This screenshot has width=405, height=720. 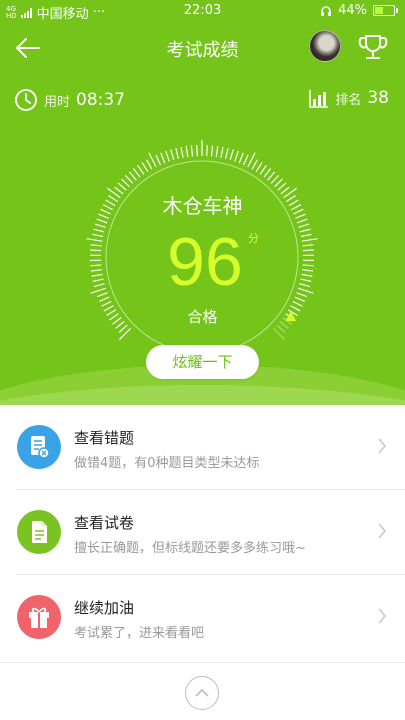 What do you see at coordinates (39, 447) in the screenshot?
I see `wrong-questions-icon` at bounding box center [39, 447].